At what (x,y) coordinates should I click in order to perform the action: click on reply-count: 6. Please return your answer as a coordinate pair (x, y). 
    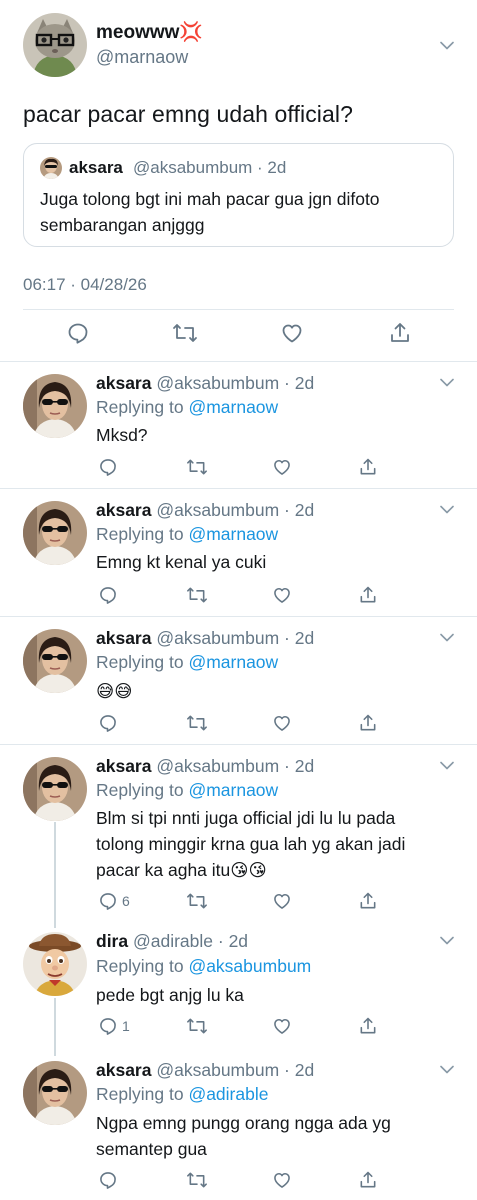
    Looking at the image, I should click on (126, 901).